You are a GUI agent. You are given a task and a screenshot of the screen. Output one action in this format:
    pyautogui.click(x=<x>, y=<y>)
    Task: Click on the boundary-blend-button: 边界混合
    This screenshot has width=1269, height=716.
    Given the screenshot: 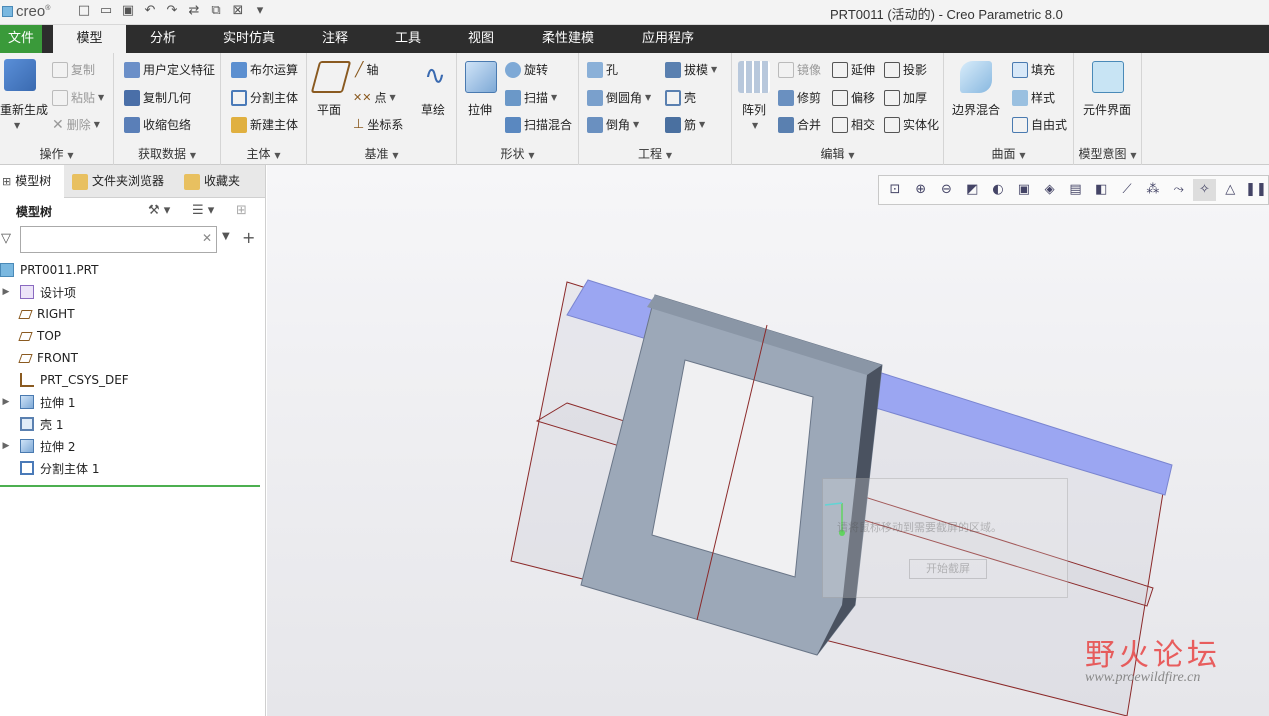 What is the action you would take?
    pyautogui.click(x=976, y=109)
    